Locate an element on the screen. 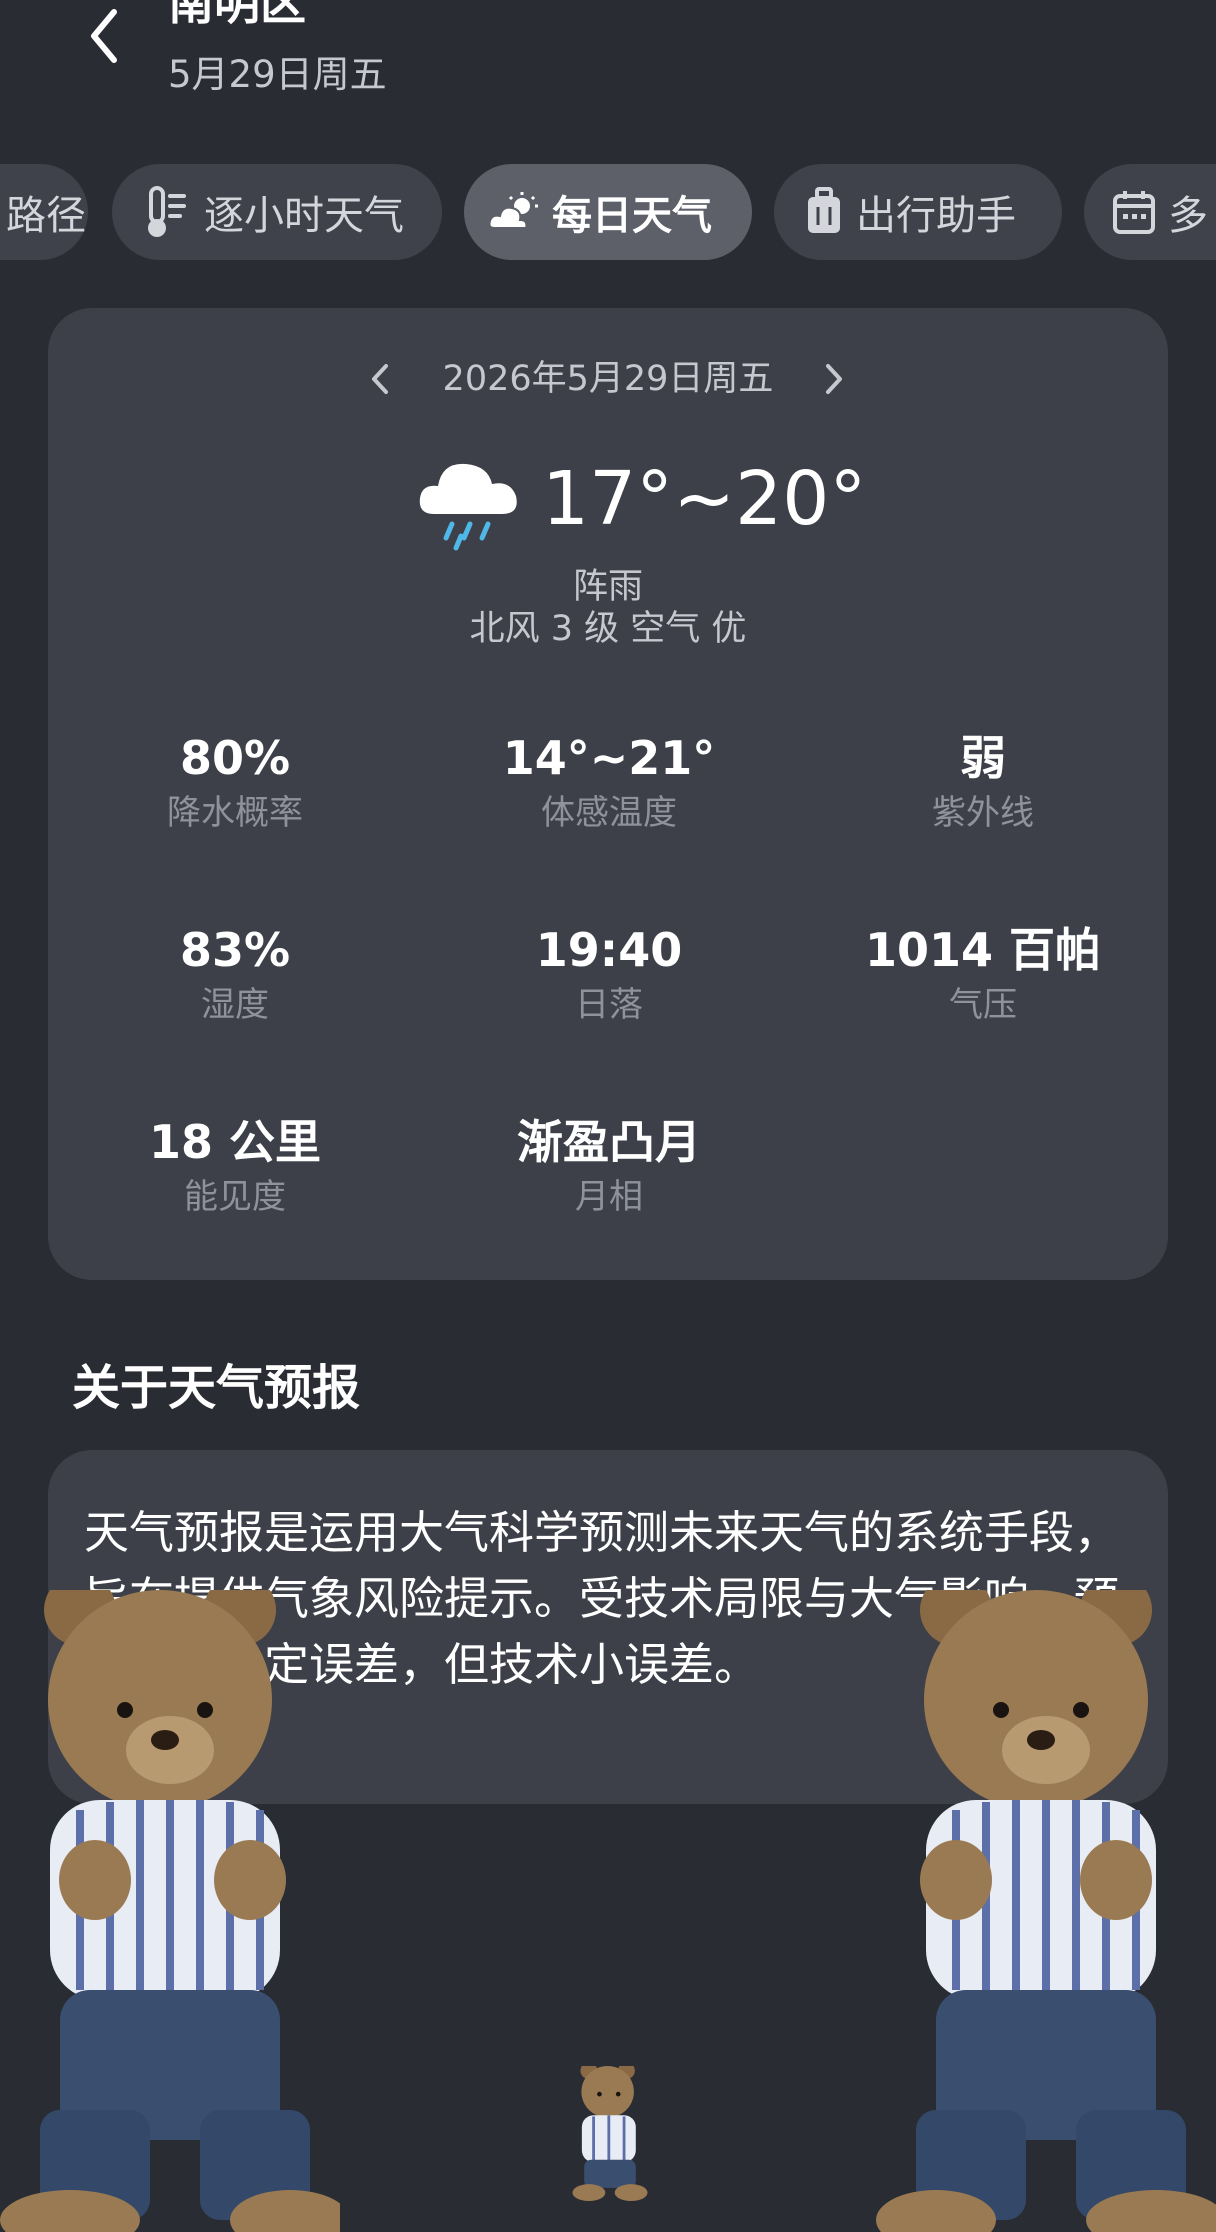 The image size is (1216, 2232). metric-label: 湿度 is located at coordinates (235, 1005).